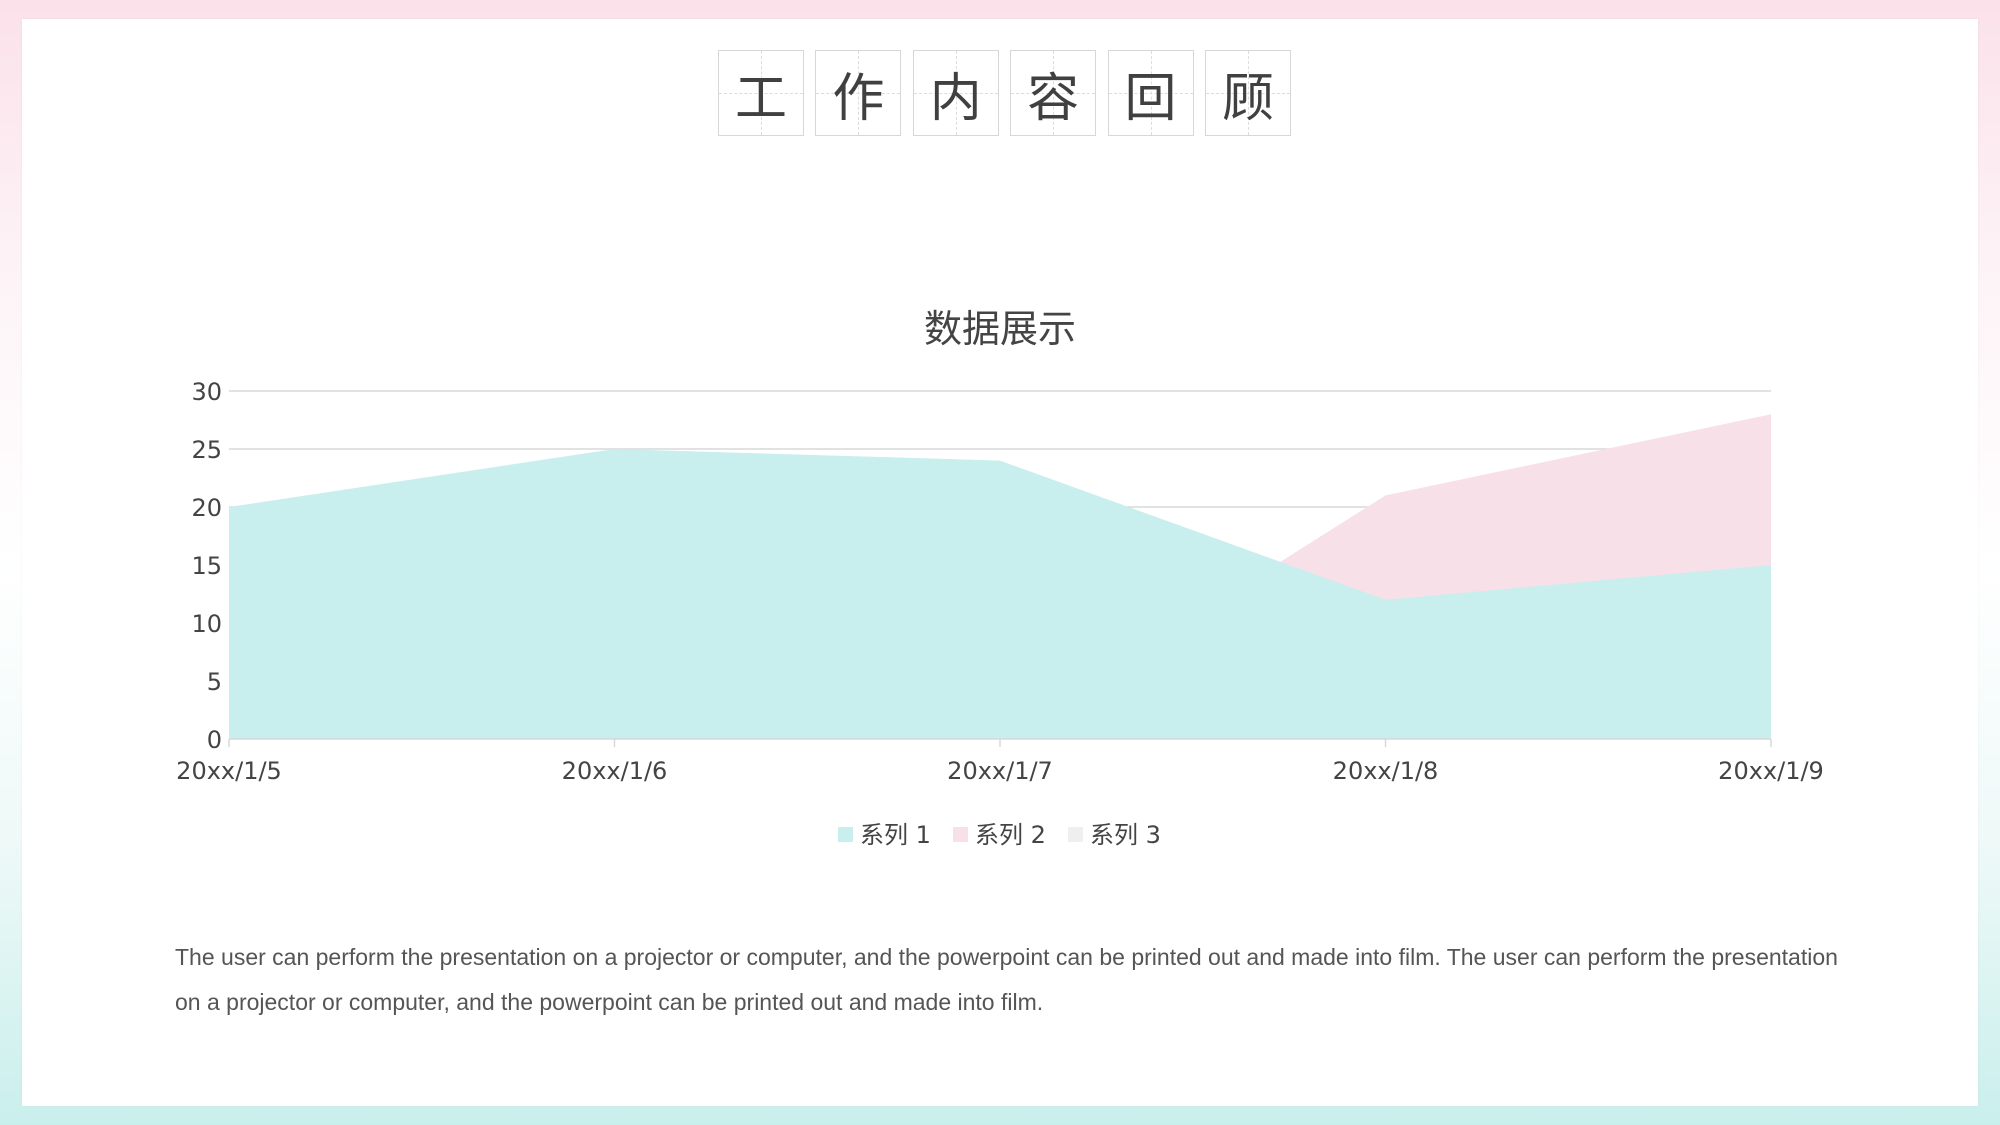  What do you see at coordinates (760, 98) in the screenshot?
I see `title-char: 工` at bounding box center [760, 98].